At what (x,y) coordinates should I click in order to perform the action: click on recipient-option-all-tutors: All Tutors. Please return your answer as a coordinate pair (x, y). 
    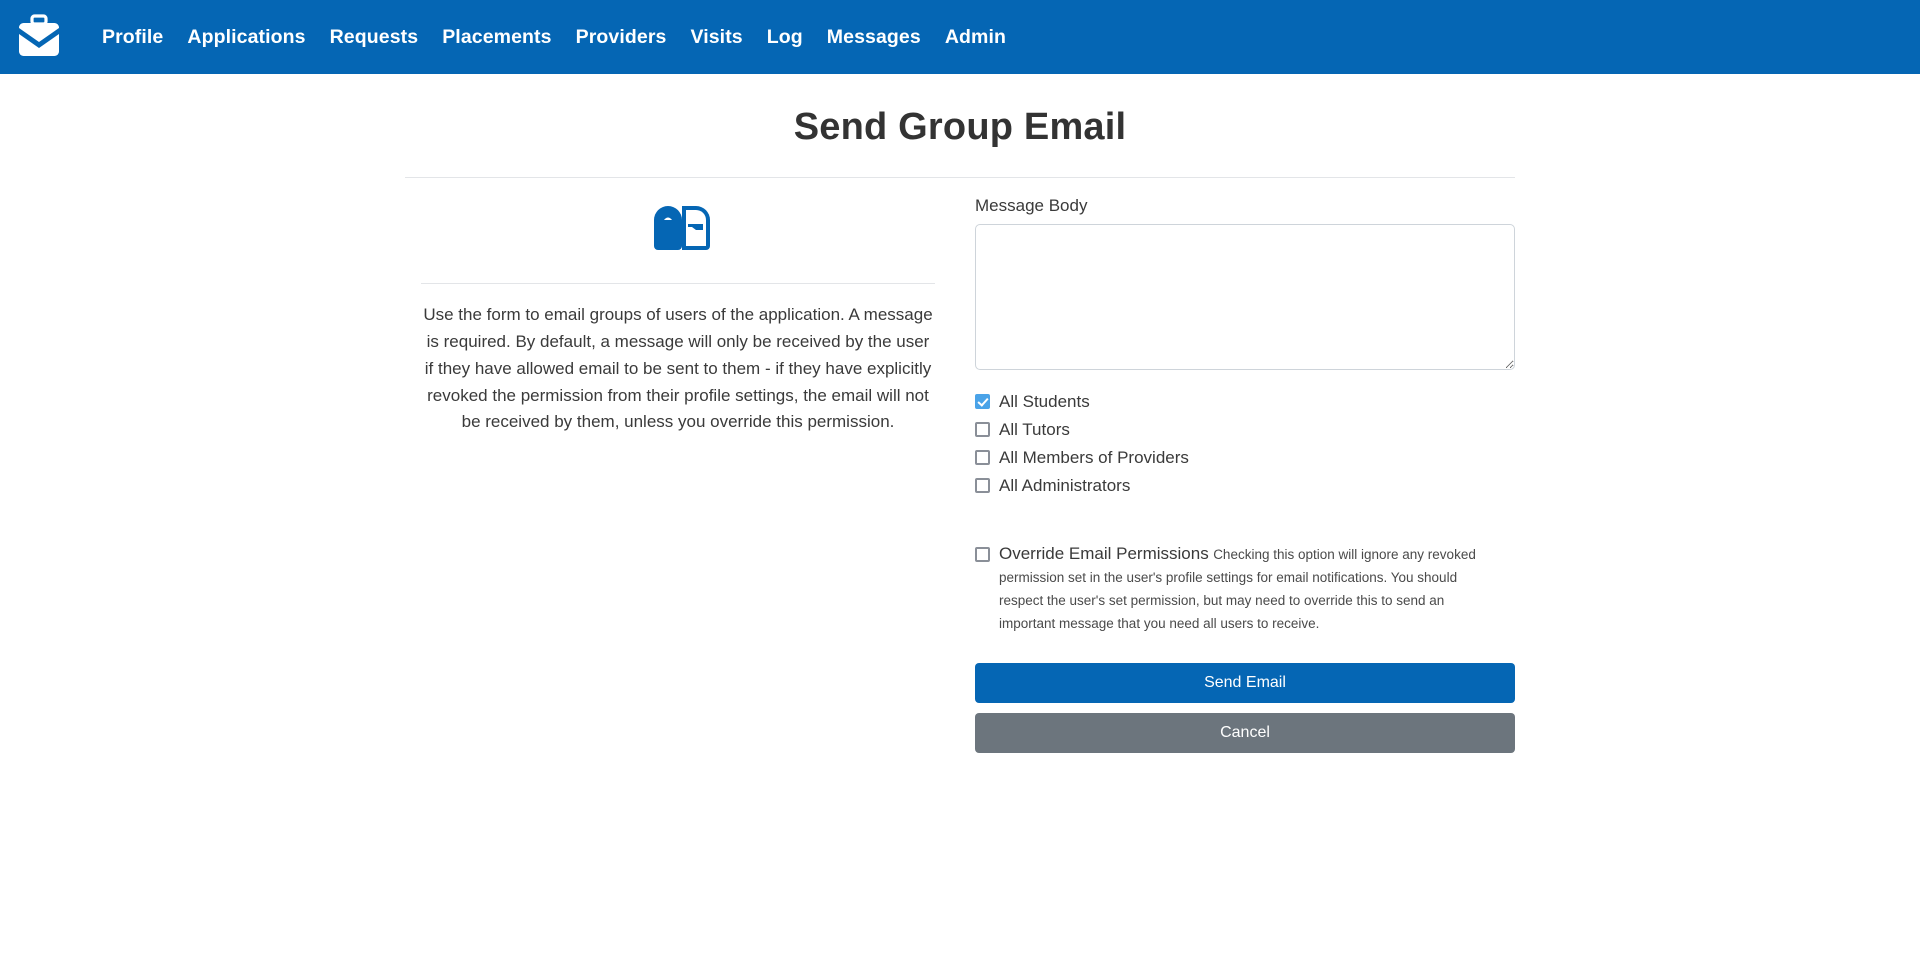
    Looking at the image, I should click on (1237, 430).